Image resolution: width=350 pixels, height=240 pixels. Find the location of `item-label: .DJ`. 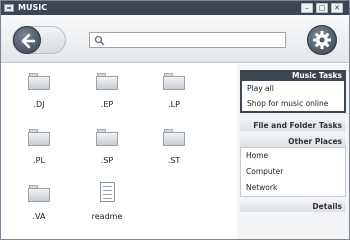

item-label: .DJ is located at coordinates (39, 104).